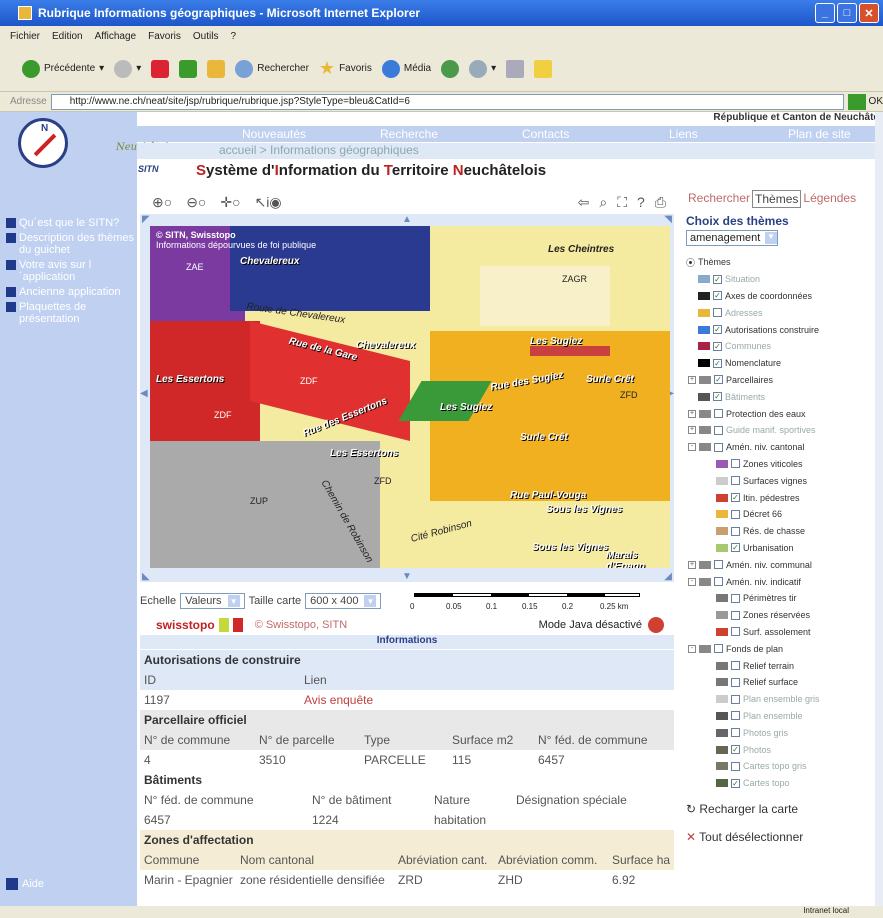 The width and height of the screenshot is (883, 918). What do you see at coordinates (781, 699) in the screenshot?
I see `tree-item: Plan ensemble gris` at bounding box center [781, 699].